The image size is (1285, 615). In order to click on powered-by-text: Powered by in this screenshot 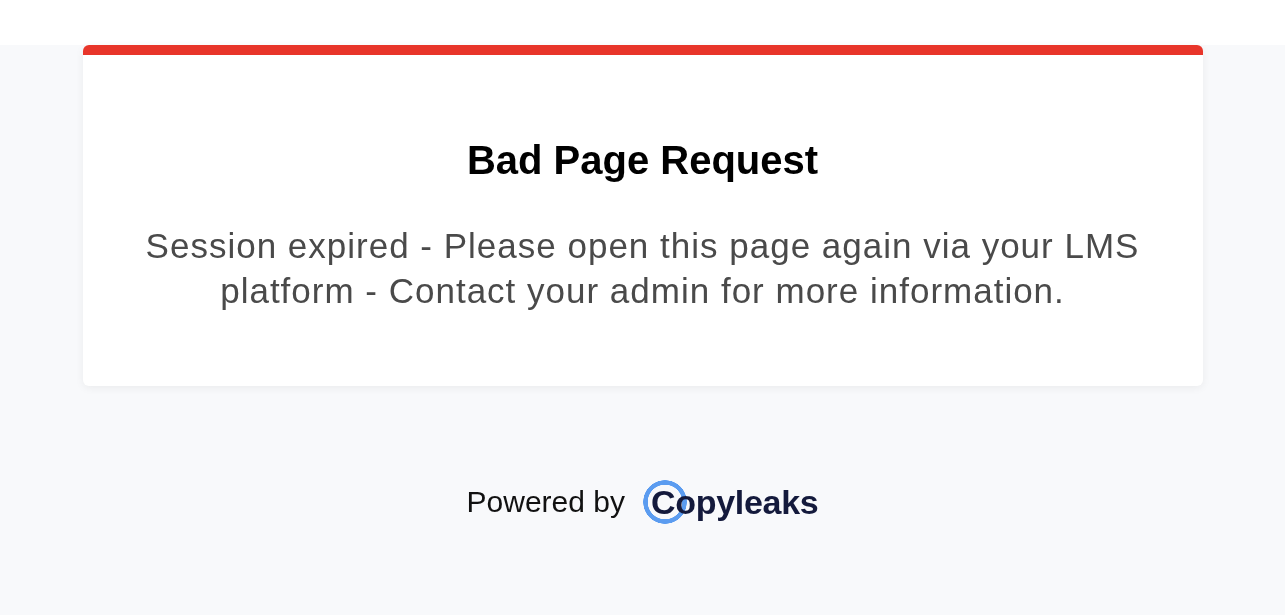, I will do `click(545, 502)`.